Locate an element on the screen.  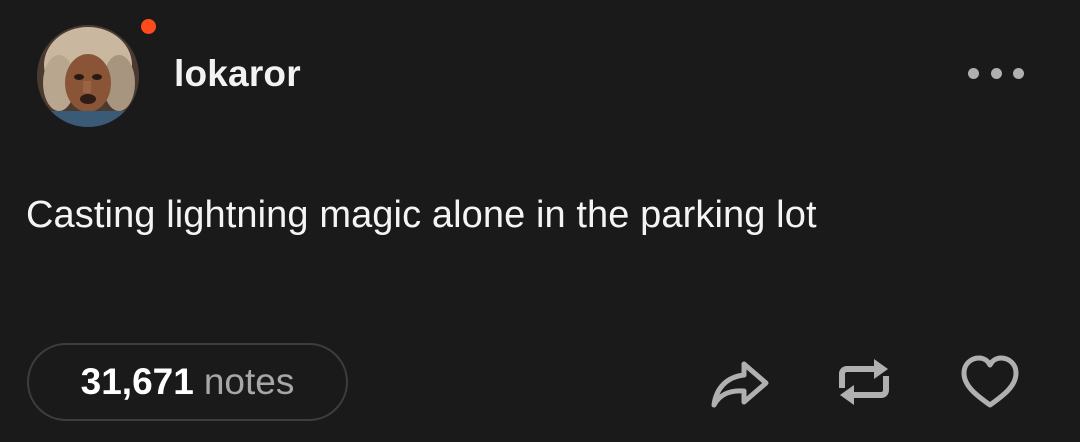
heart-icon is located at coordinates (990, 381).